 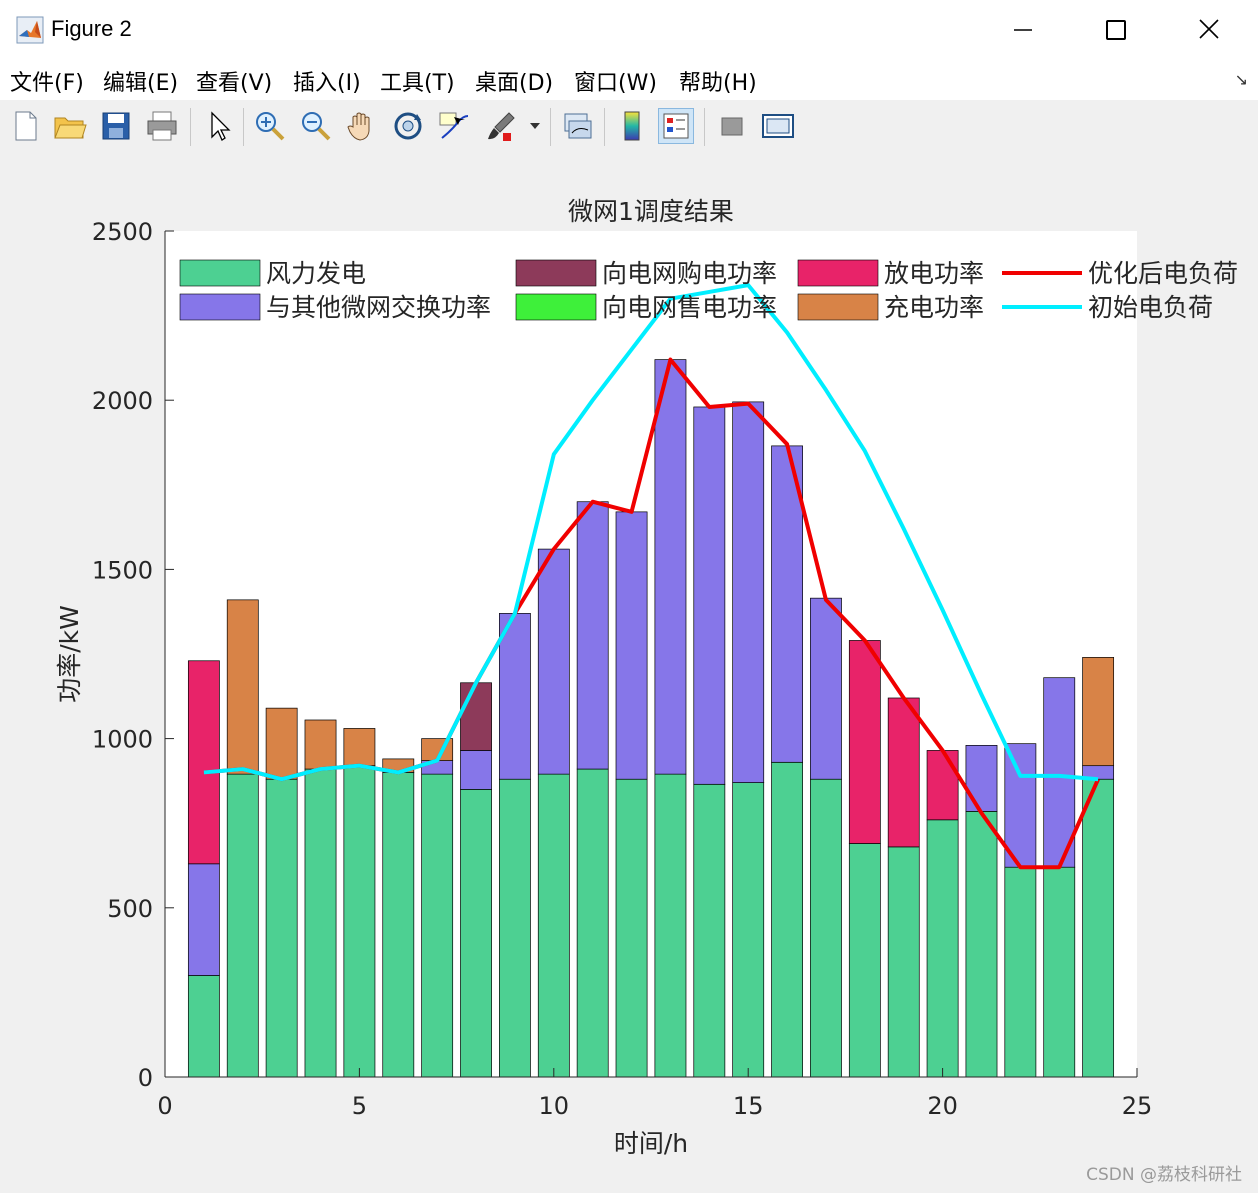 I want to click on chart-title: 微网1调度结果, so click(x=651, y=211).